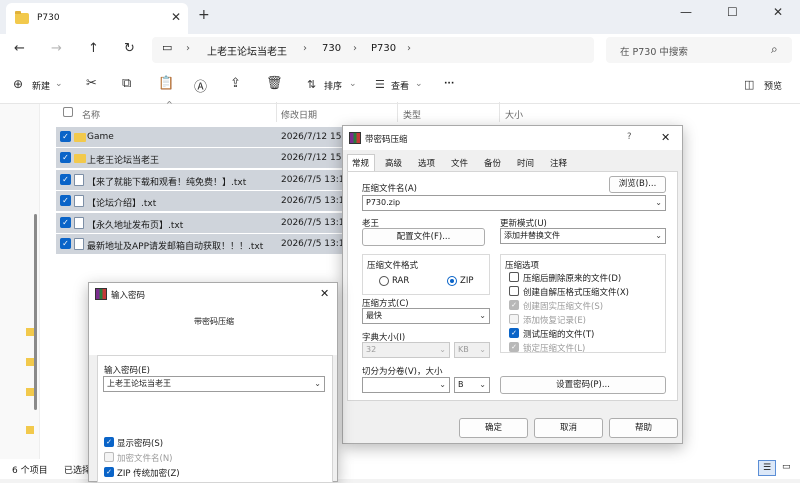 The width and height of the screenshot is (800, 483). Describe the element at coordinates (393, 163) in the screenshot. I see `tab-advanced: 高级` at that location.